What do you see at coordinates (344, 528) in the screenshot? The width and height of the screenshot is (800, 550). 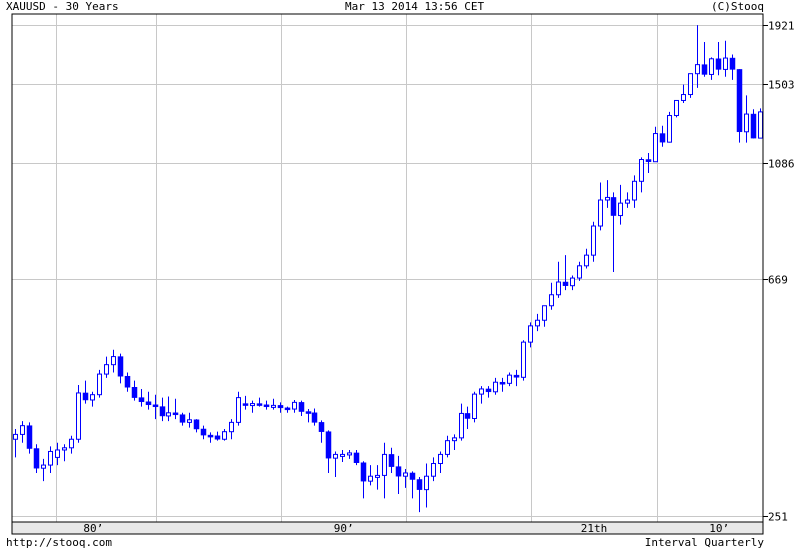 I see `x-tick-label: 90’` at bounding box center [344, 528].